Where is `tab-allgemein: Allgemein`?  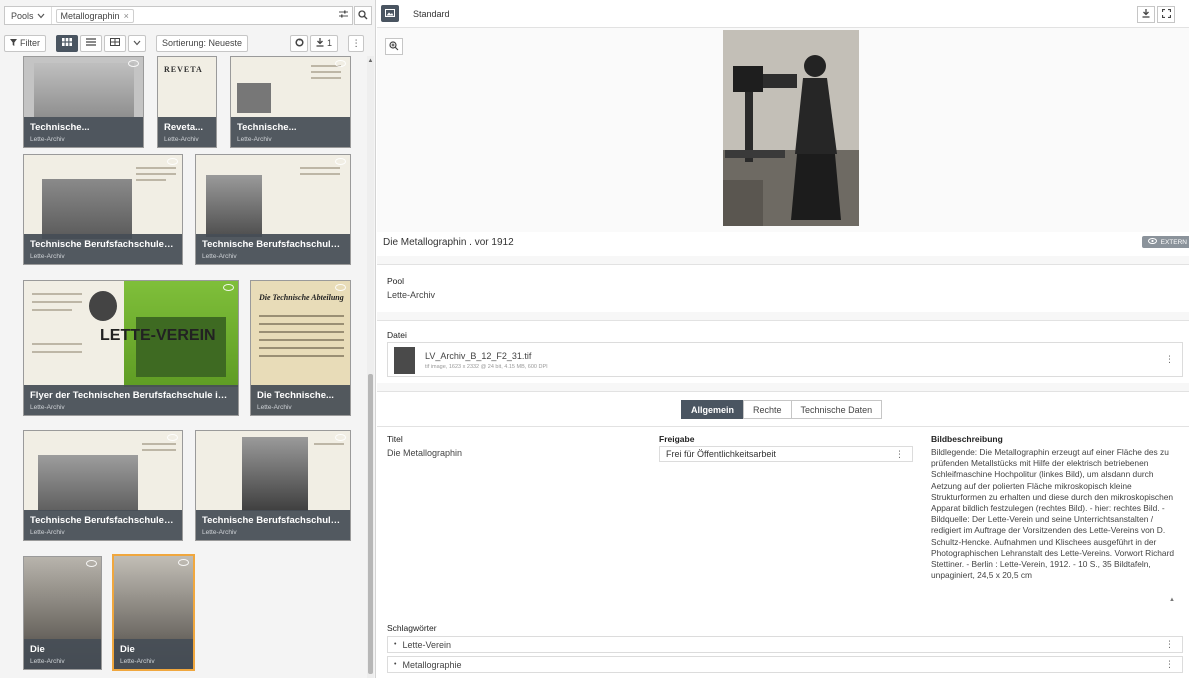
tab-allgemein: Allgemein is located at coordinates (713, 409).